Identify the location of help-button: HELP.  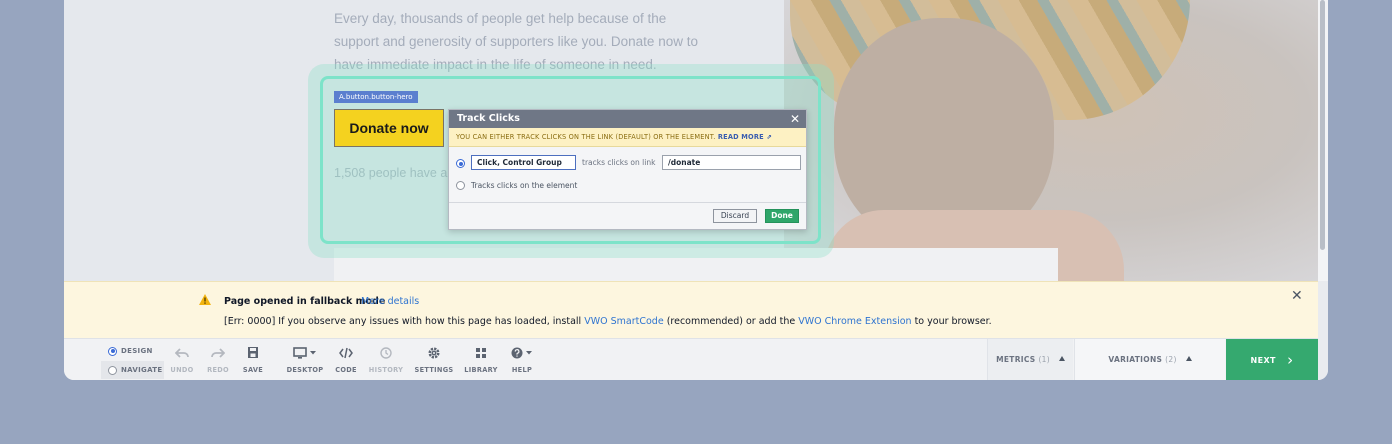
(522, 361).